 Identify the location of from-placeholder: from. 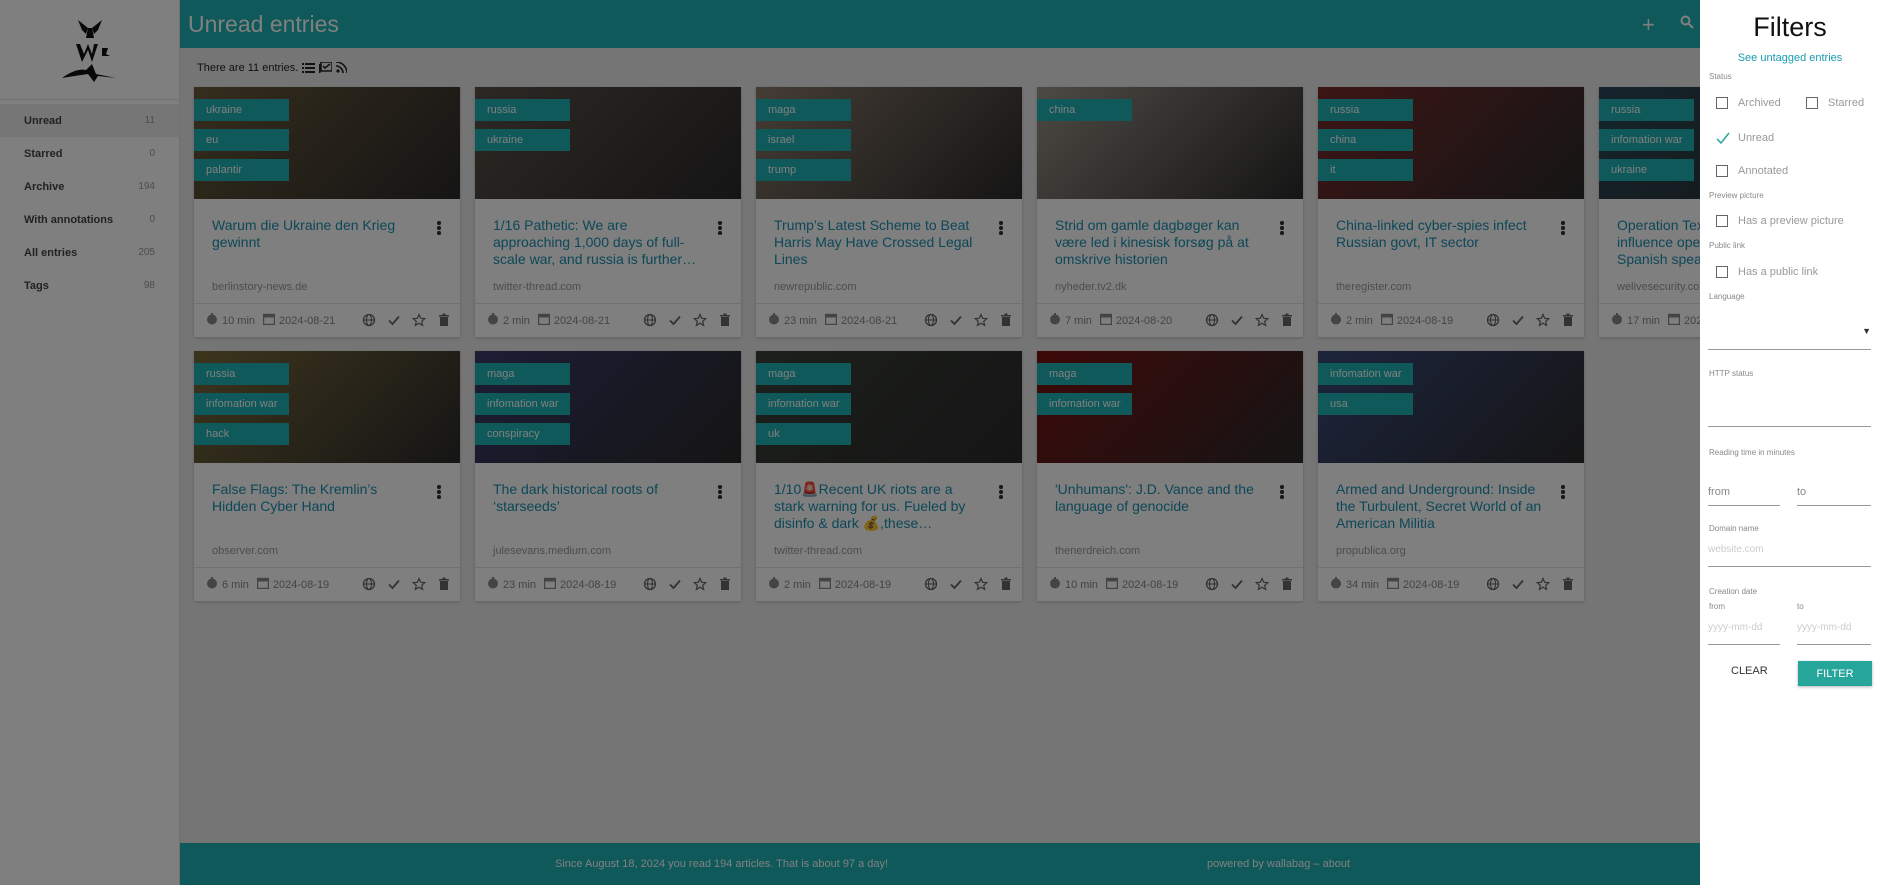
(1719, 492).